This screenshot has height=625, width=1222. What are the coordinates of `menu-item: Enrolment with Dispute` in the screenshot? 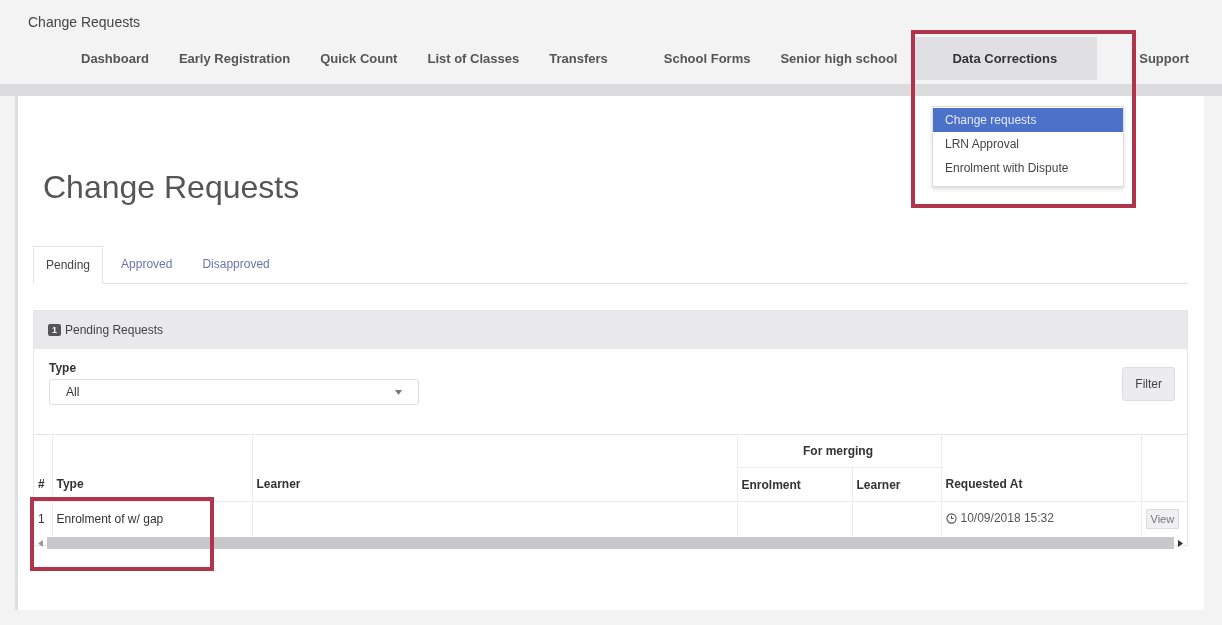 It's located at (1028, 168).